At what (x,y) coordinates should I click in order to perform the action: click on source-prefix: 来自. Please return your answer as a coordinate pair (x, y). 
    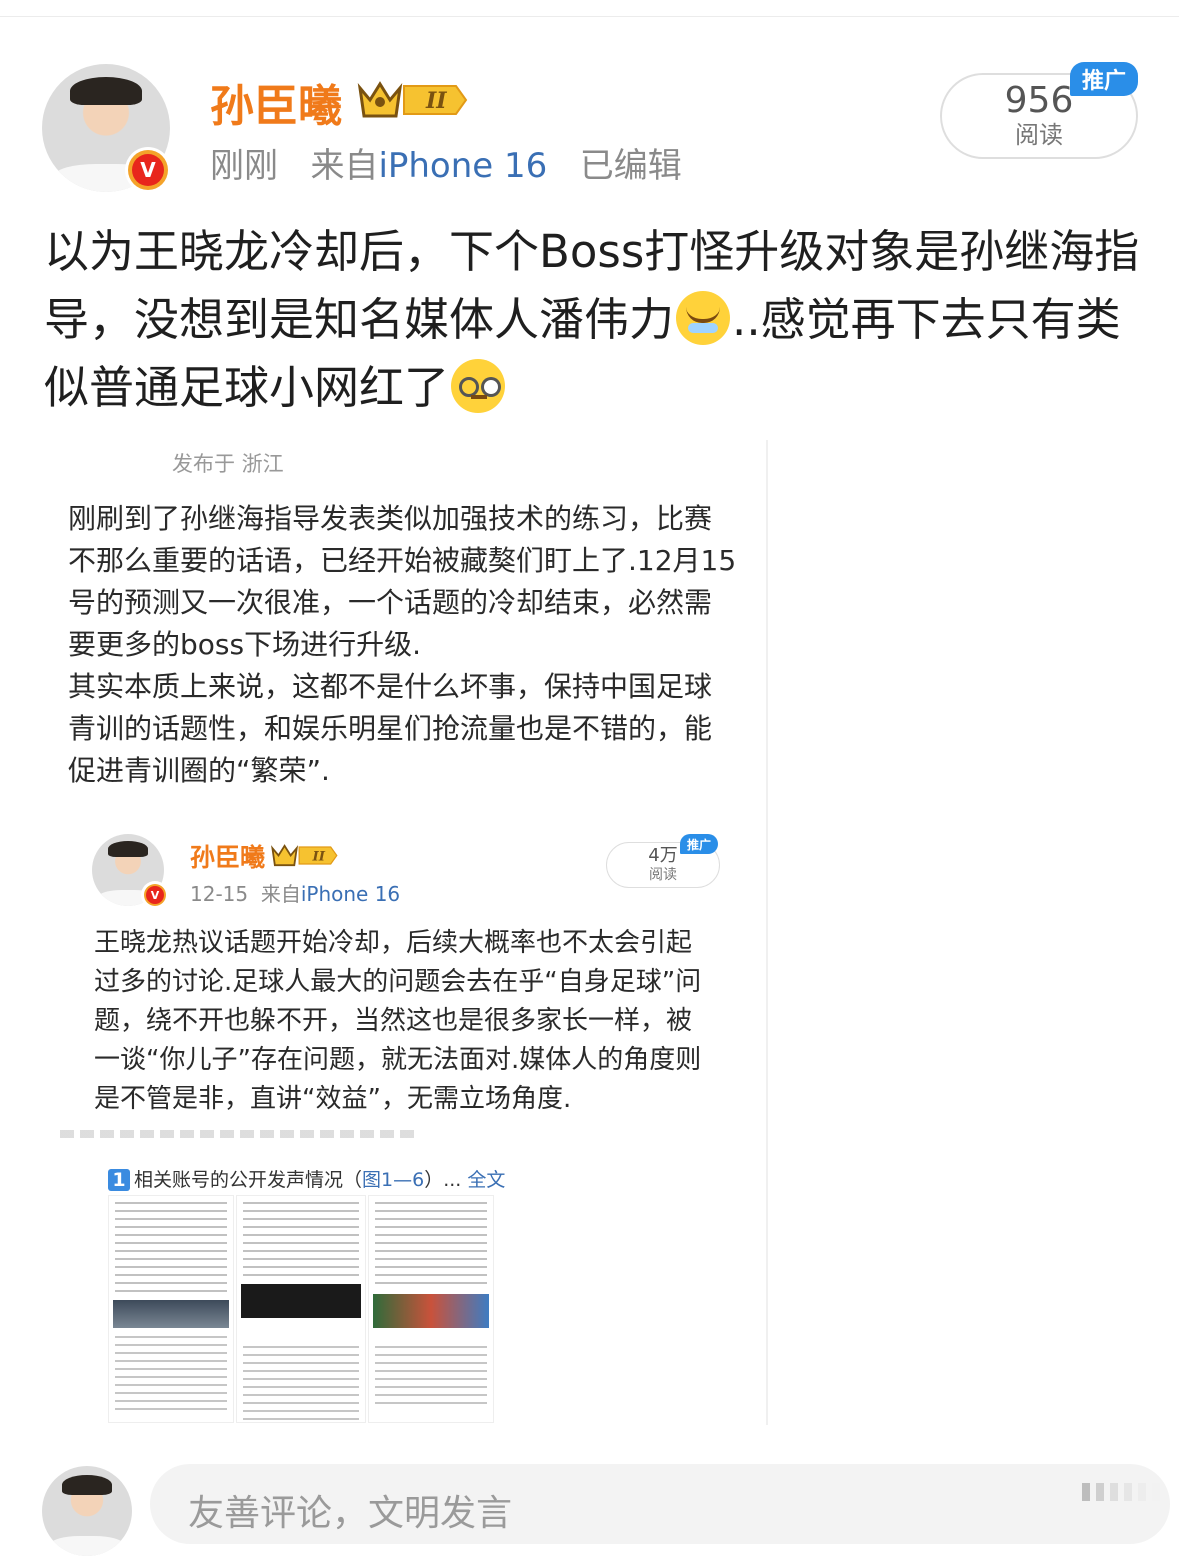
    Looking at the image, I should click on (344, 166).